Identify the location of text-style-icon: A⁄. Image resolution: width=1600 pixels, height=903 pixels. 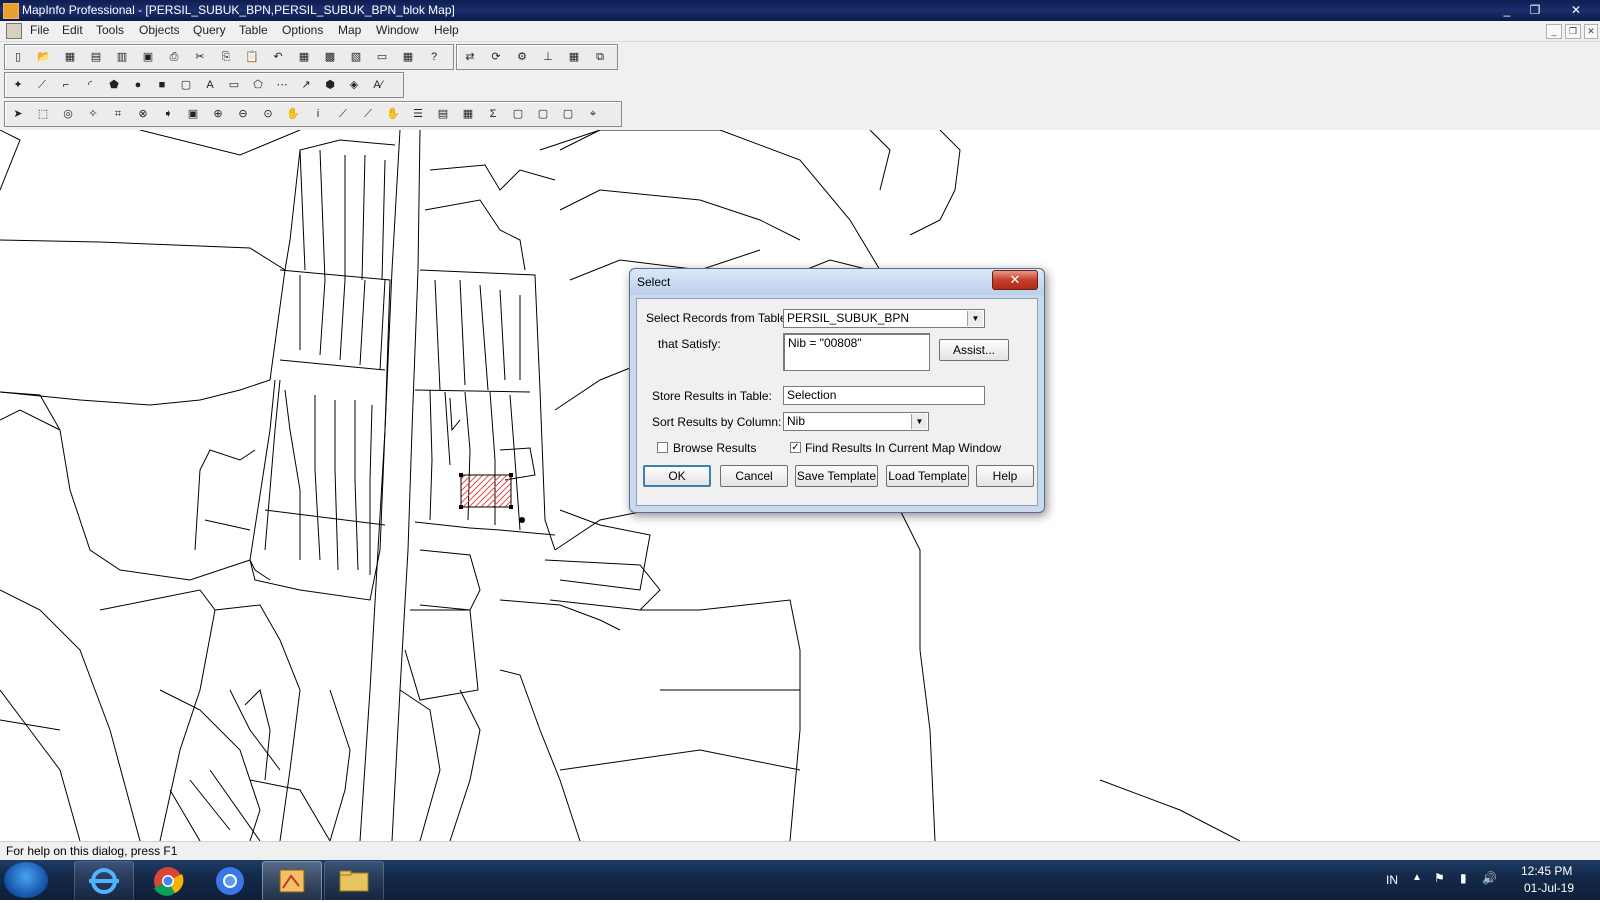
(378, 85).